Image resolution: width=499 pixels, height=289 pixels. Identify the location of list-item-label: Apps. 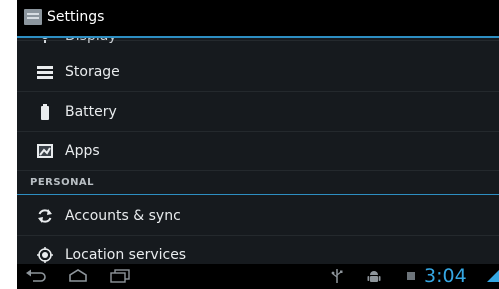
(82, 151).